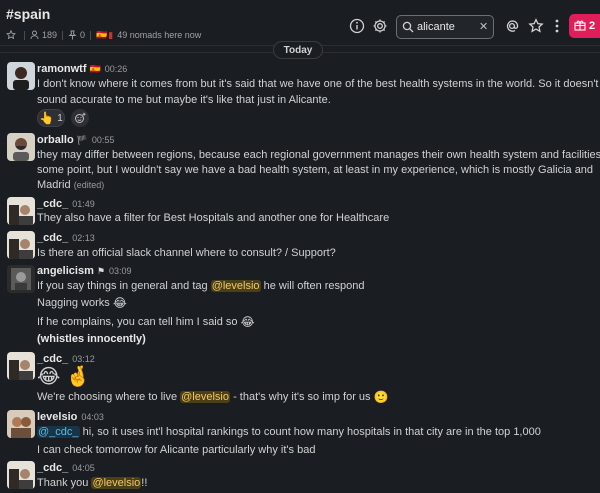  Describe the element at coordinates (159, 35) in the screenshot. I see `nomads-here-now: 49 nomads here now` at that location.